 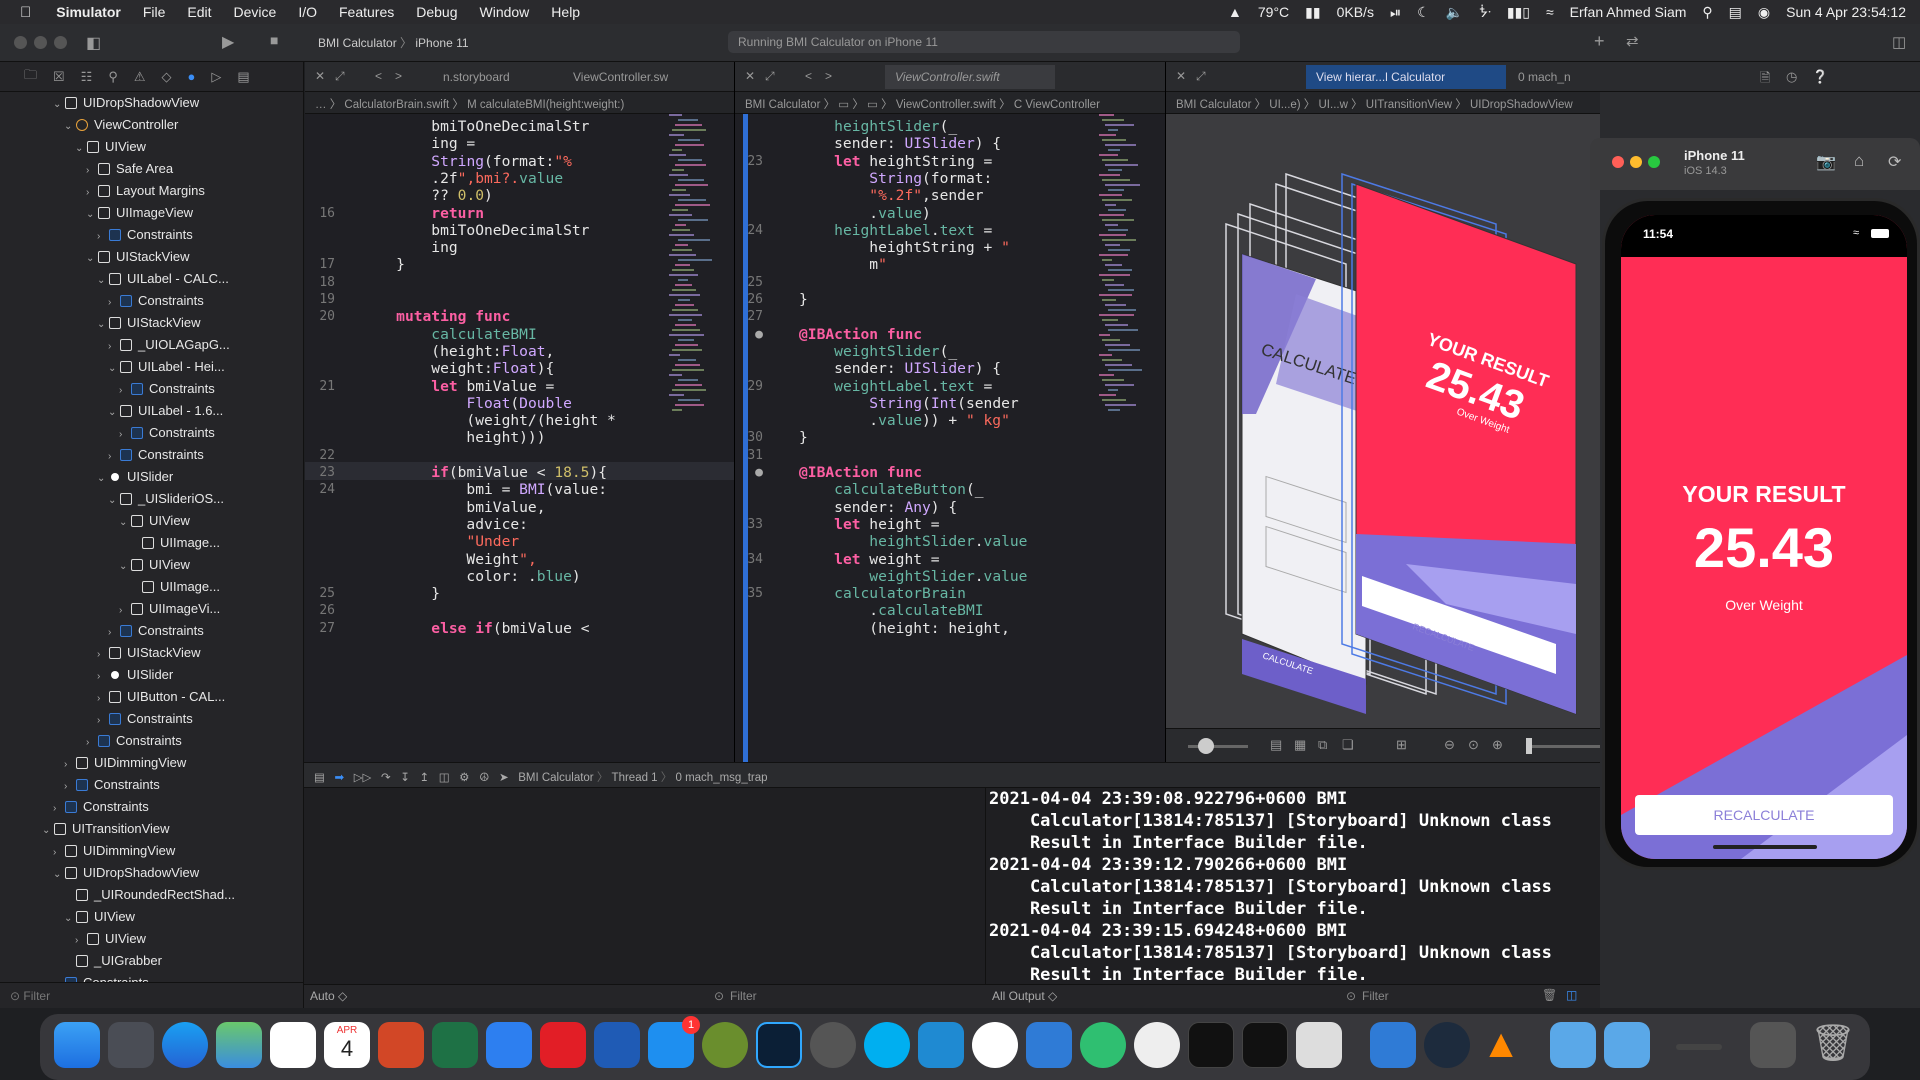 What do you see at coordinates (1319, 1045) in the screenshot?
I see `printer-icon` at bounding box center [1319, 1045].